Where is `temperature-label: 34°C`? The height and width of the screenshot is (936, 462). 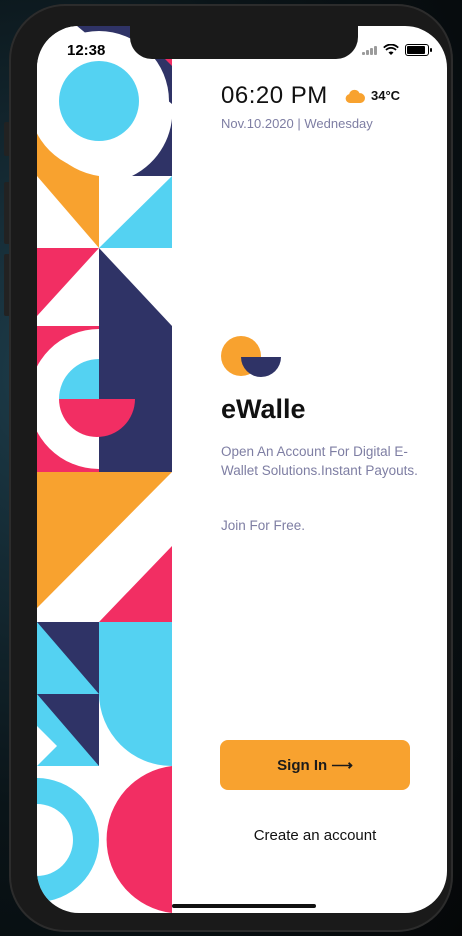
temperature-label: 34°C is located at coordinates (386, 95).